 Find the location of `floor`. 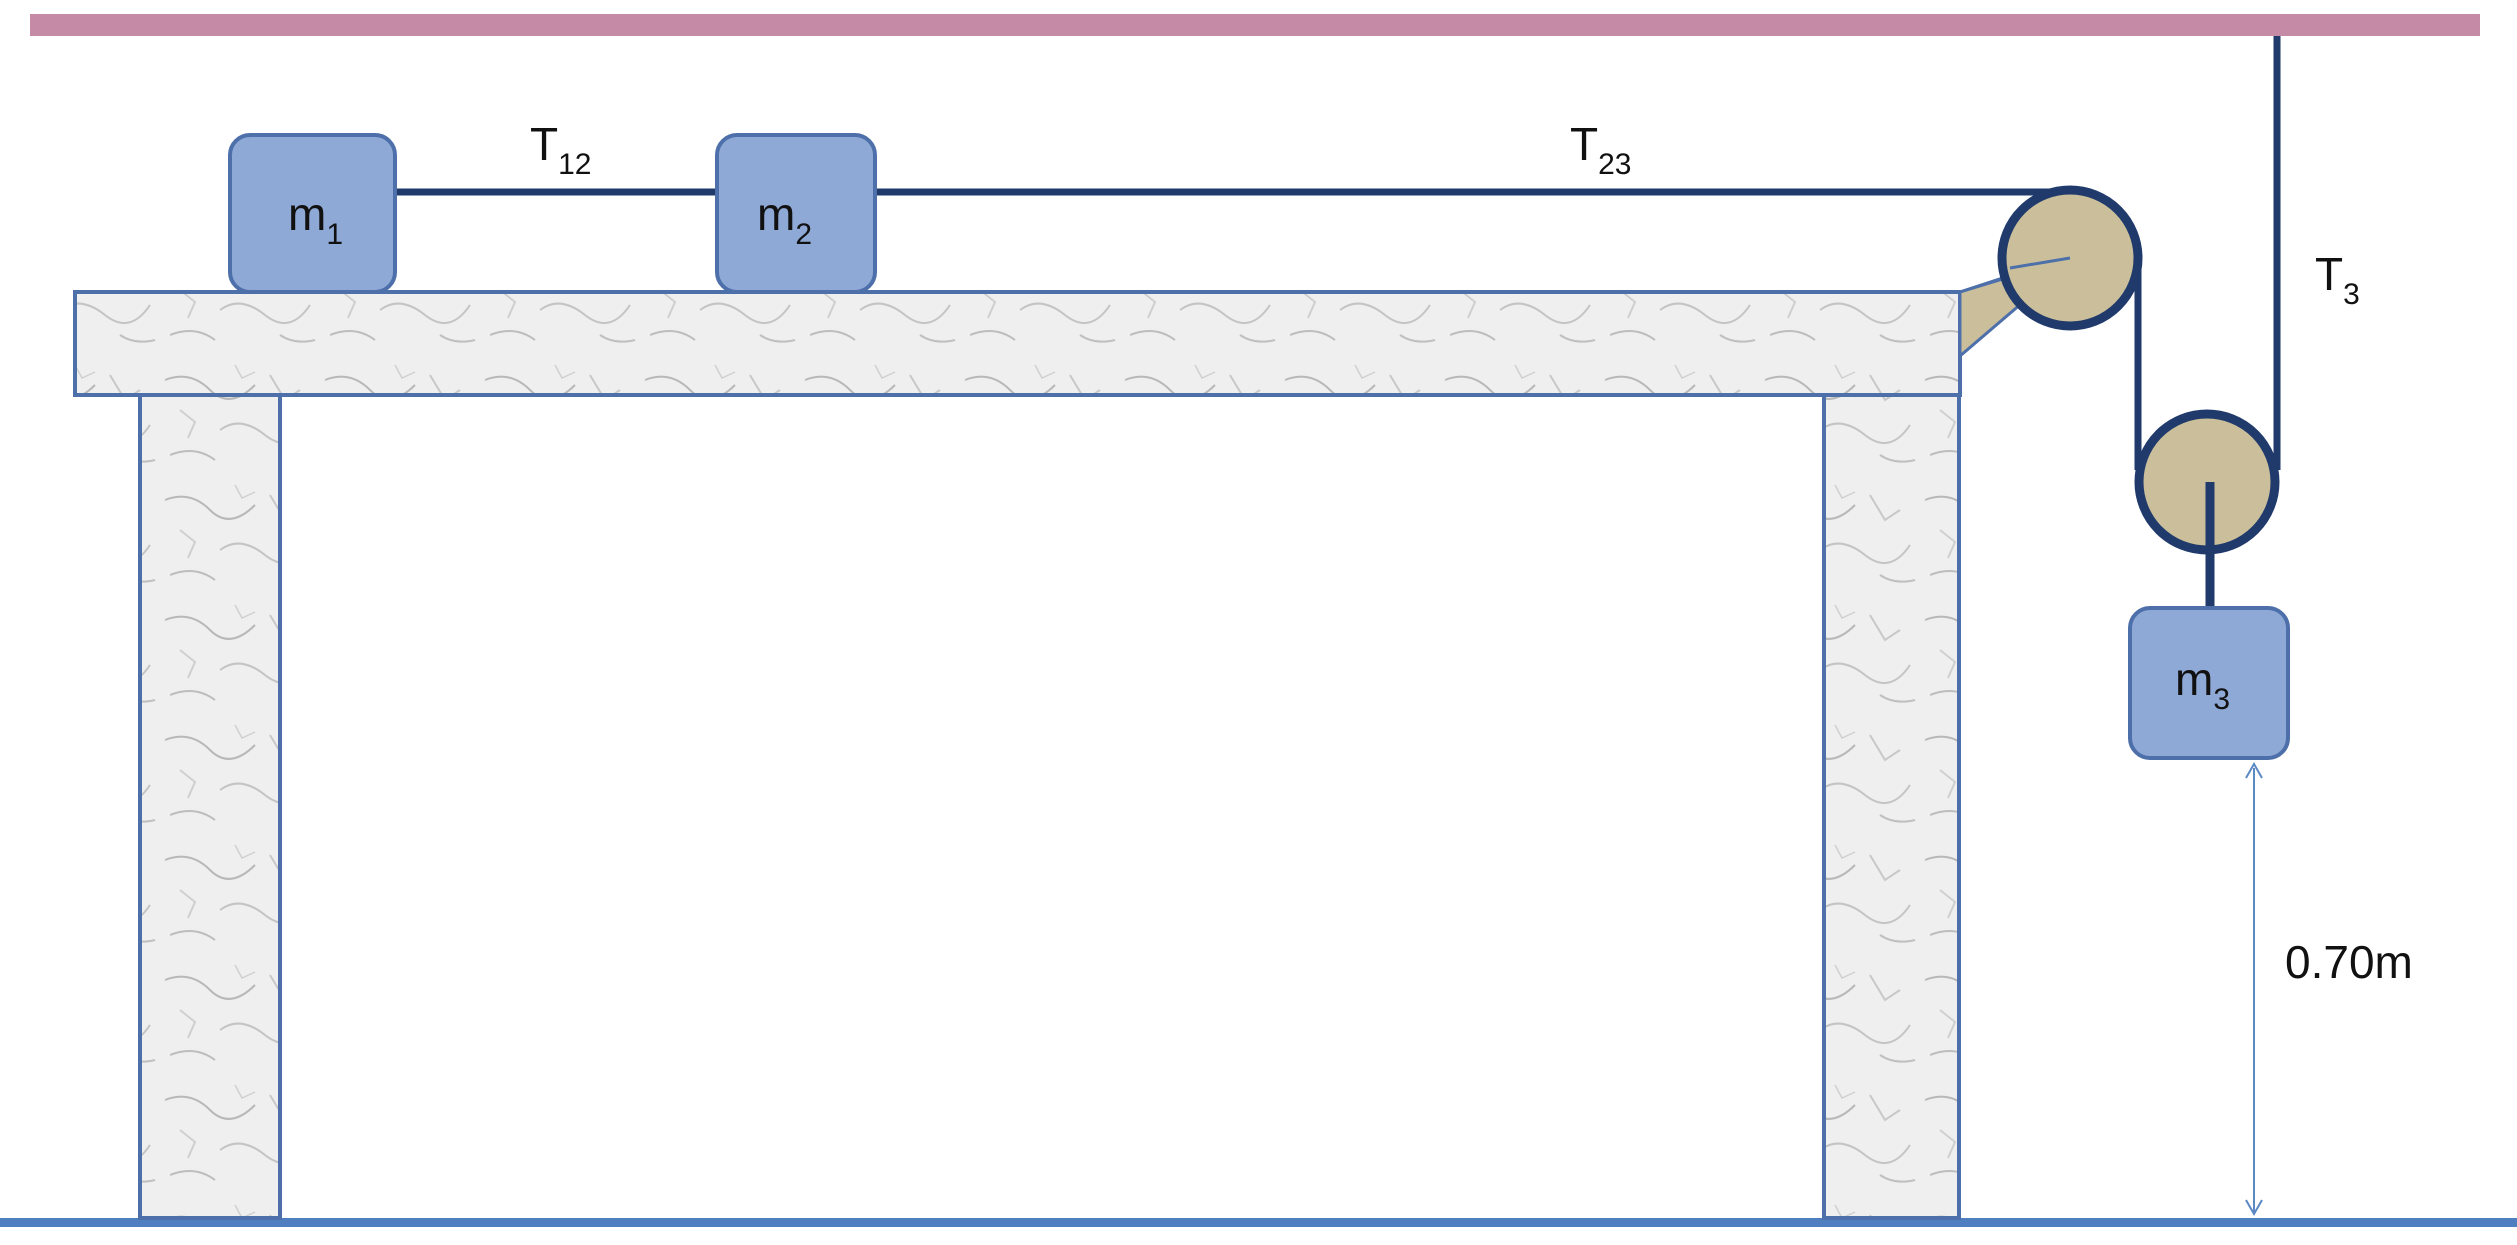

floor is located at coordinates (1258, 1222).